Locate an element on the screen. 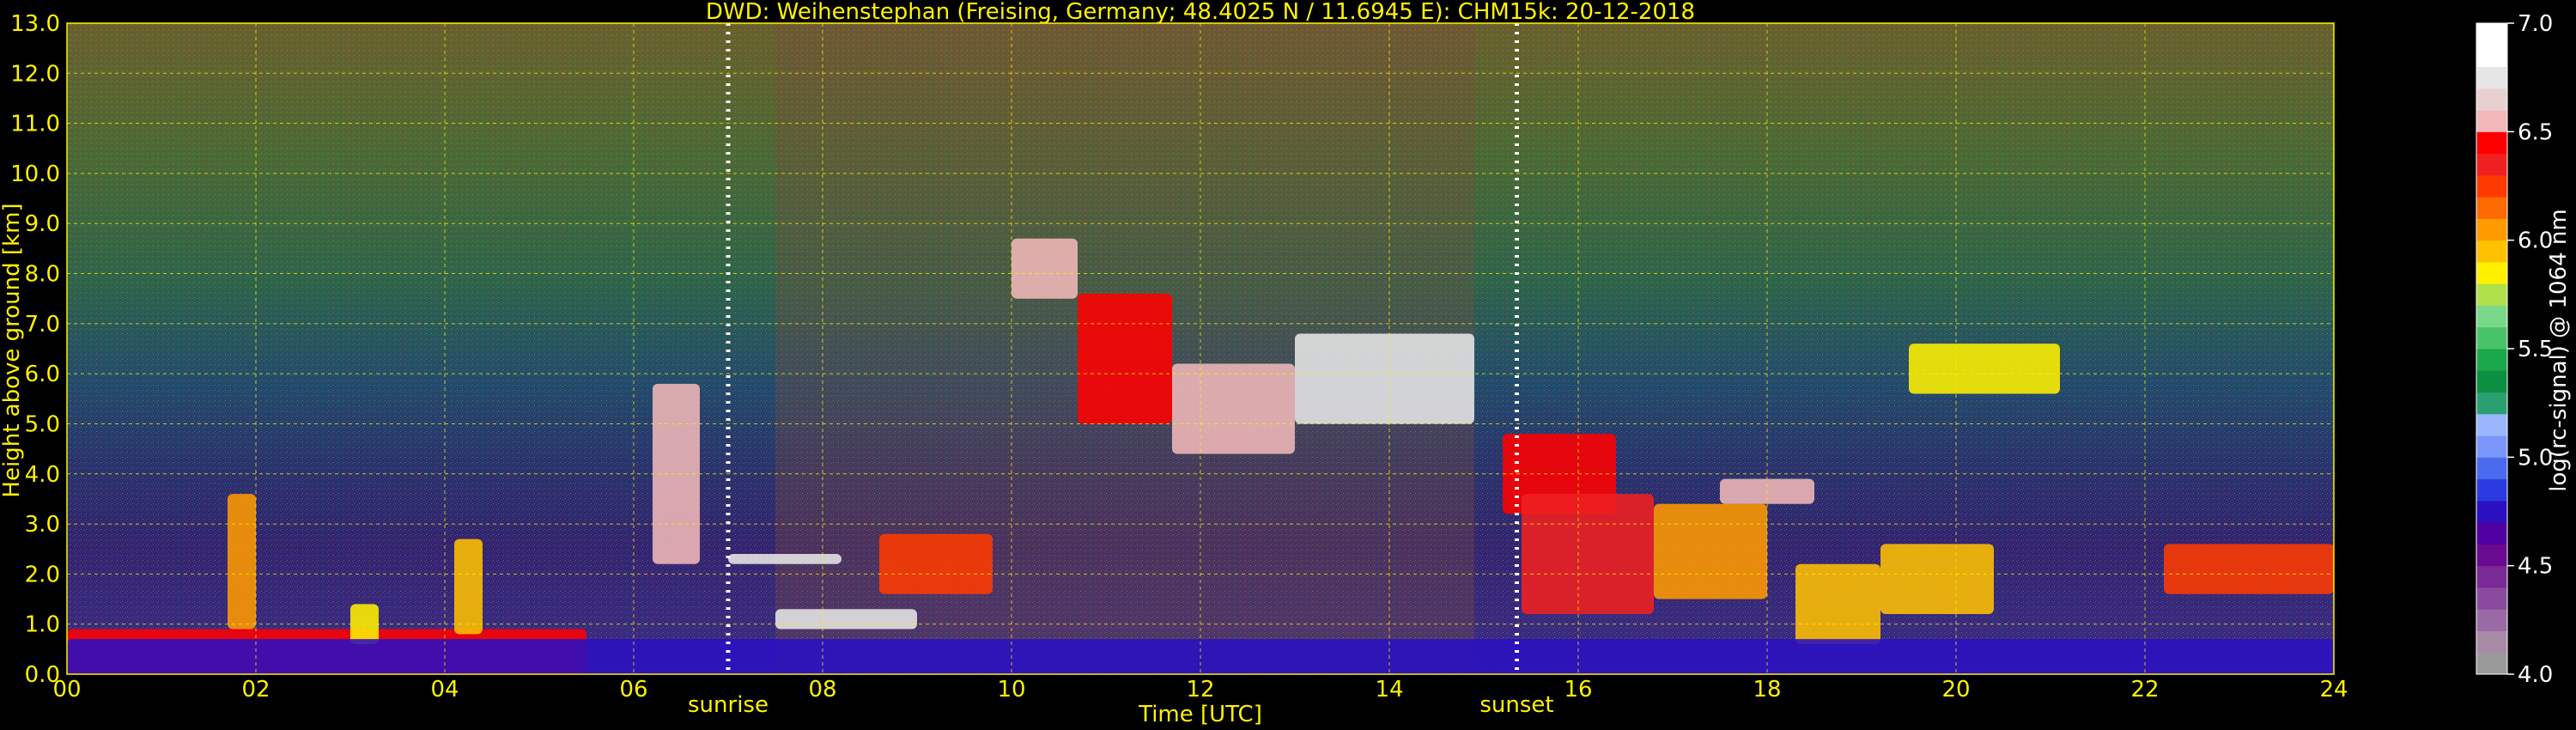  y-axis-label: Height above ground [km] is located at coordinates (13, 350).